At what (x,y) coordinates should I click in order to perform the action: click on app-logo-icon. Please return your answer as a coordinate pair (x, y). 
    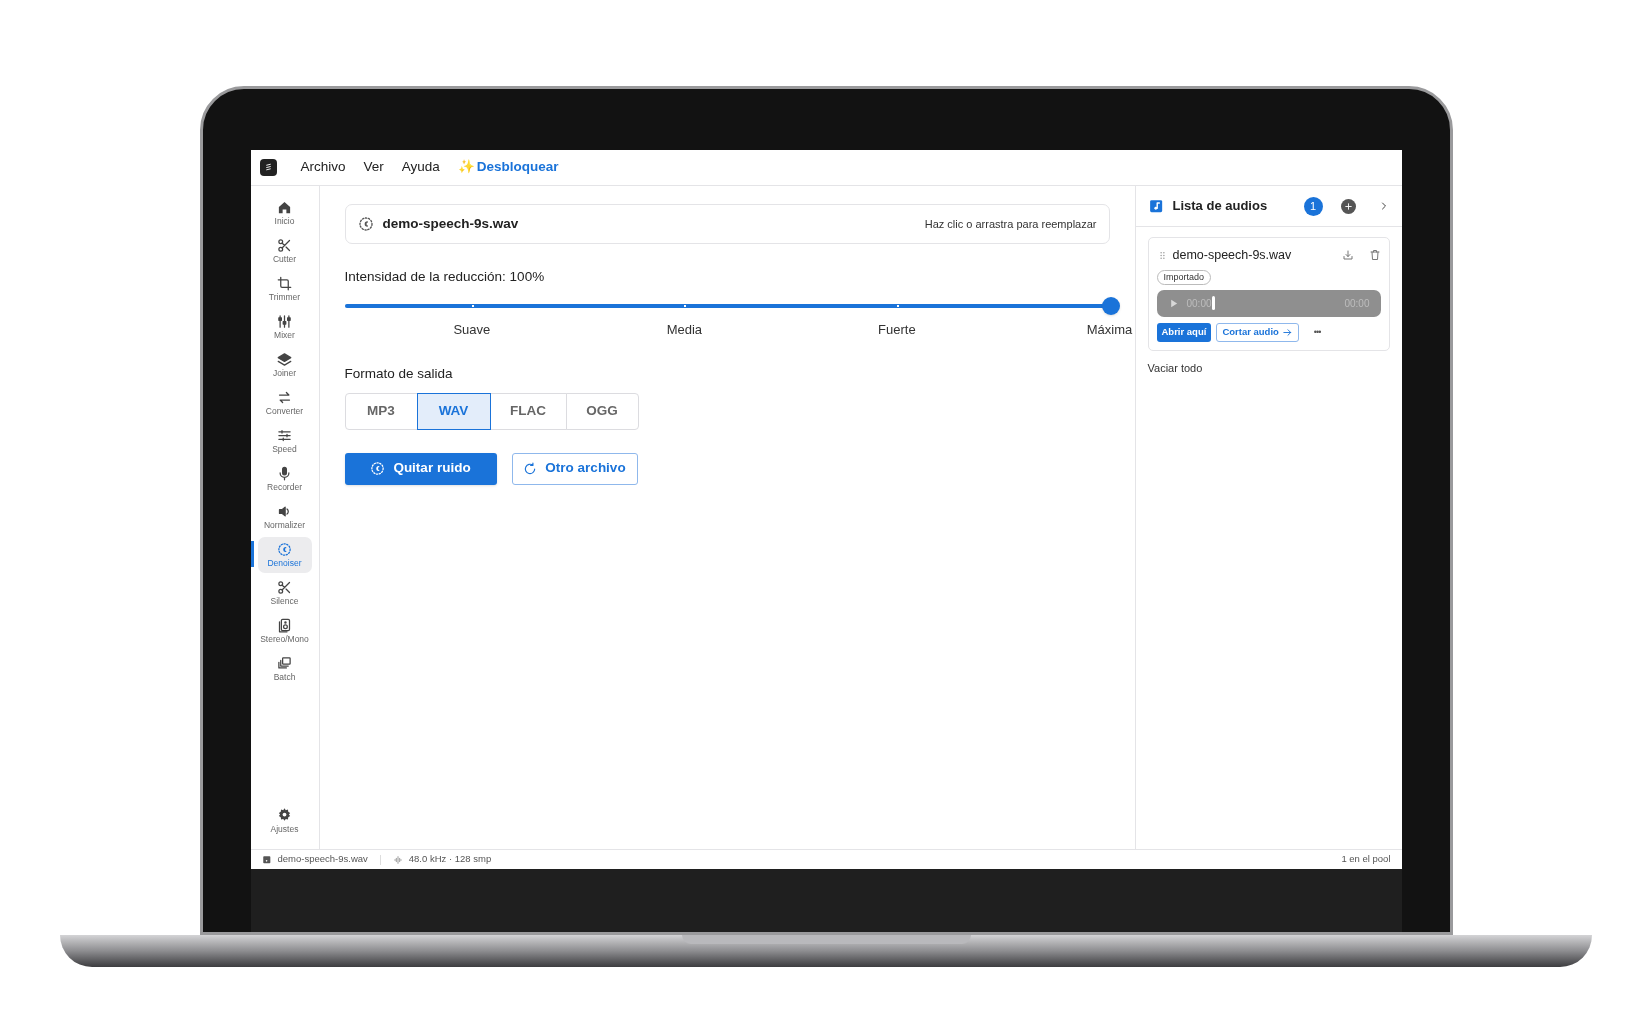
    Looking at the image, I should click on (268, 167).